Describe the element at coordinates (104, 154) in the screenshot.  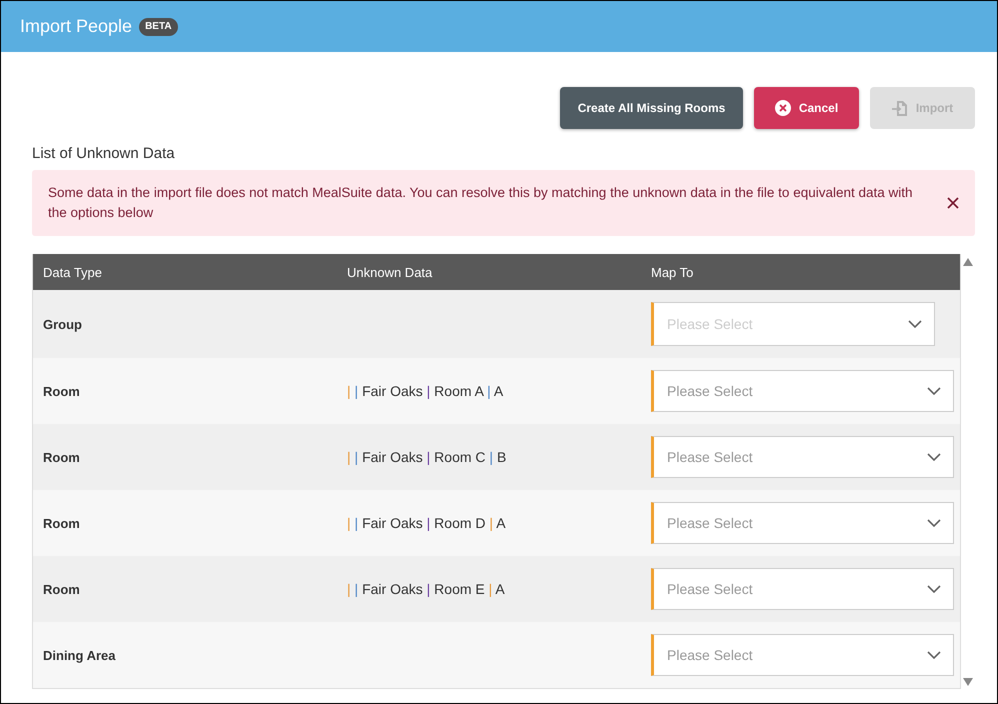
I see `section-title: List of Unknown Data` at that location.